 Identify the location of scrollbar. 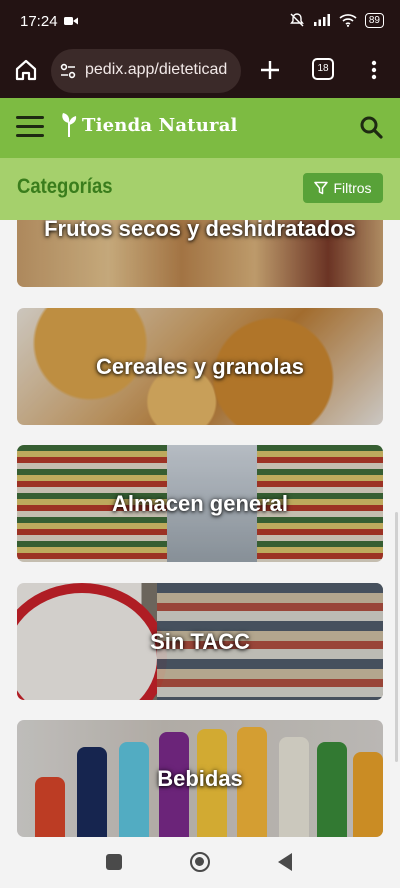
(396, 637).